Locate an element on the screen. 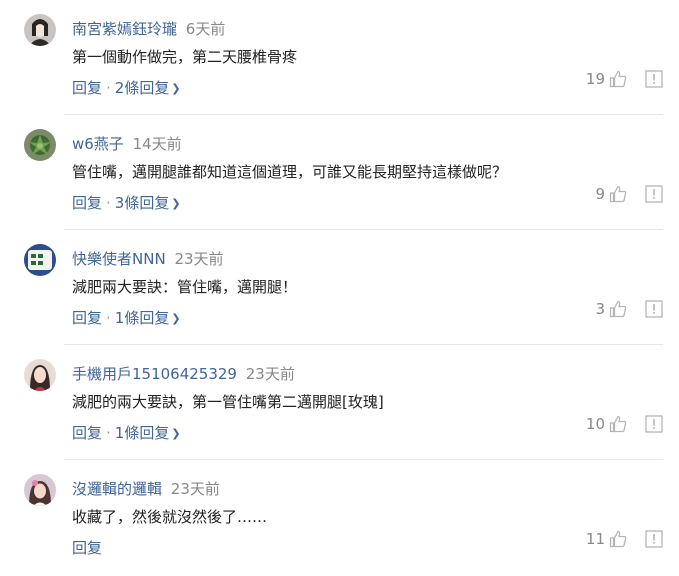 The width and height of the screenshot is (679, 576). username: 南宮紫嫣鈺玲瓏 is located at coordinates (124, 29).